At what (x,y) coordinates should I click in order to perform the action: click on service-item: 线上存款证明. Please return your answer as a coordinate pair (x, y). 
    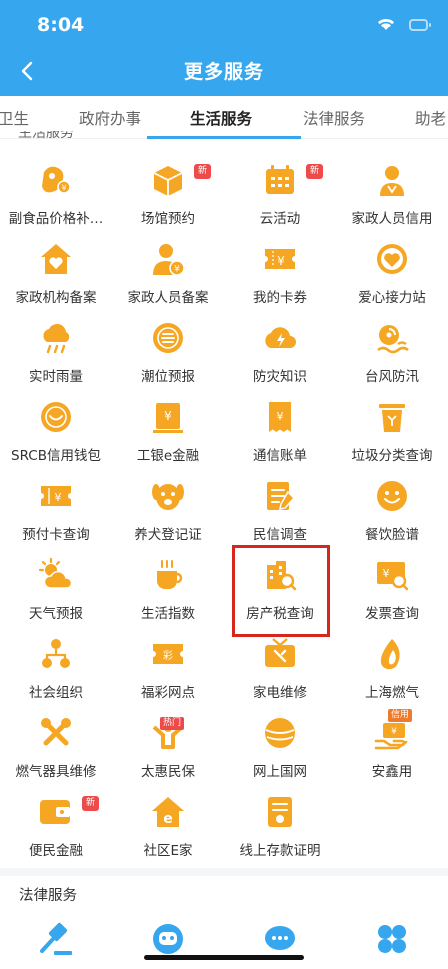
    Looking at the image, I should click on (280, 821).